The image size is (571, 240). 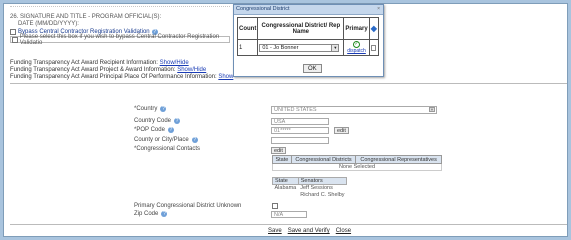 I want to click on bypass-checkbox, so click(x=15, y=39).